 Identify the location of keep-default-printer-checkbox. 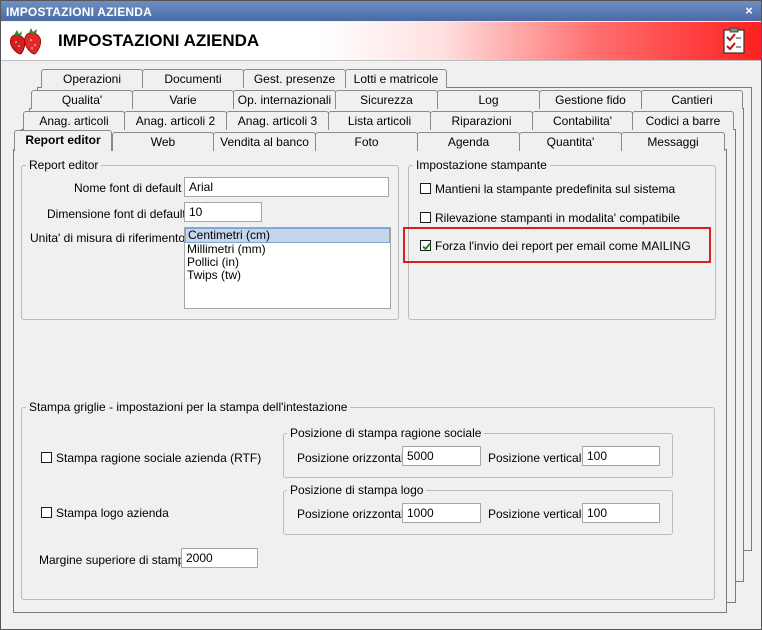
(425, 188).